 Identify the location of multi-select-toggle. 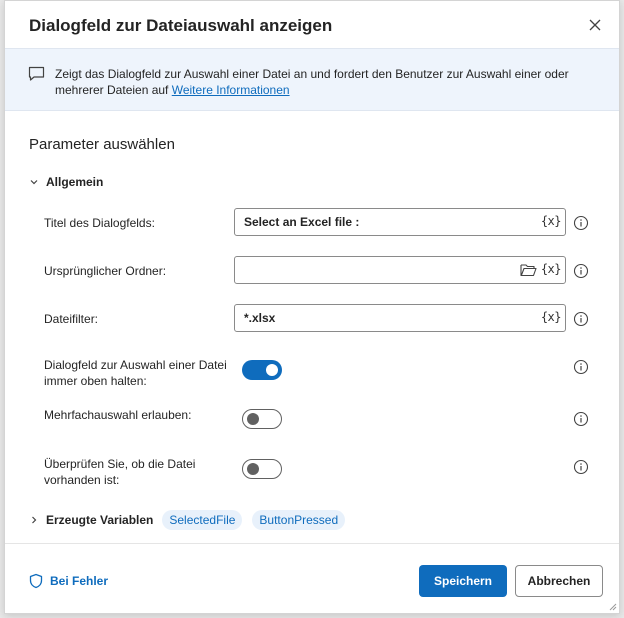
(262, 419).